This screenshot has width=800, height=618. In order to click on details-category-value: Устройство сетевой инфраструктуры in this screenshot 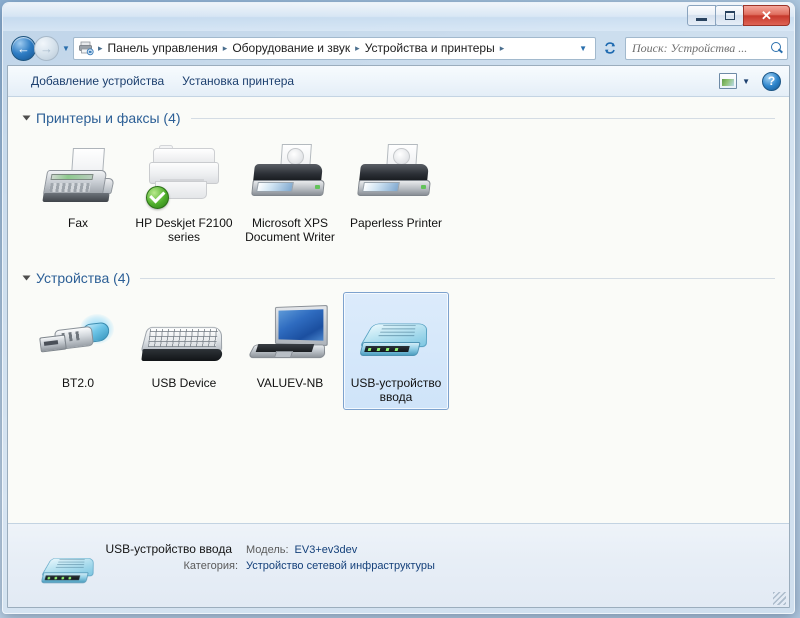, I will do `click(340, 566)`.